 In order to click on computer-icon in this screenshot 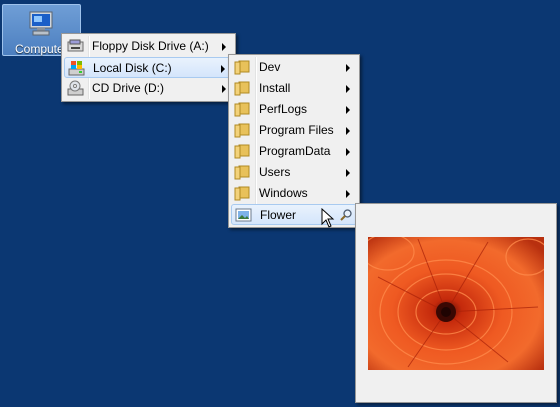, I will do `click(41, 23)`.